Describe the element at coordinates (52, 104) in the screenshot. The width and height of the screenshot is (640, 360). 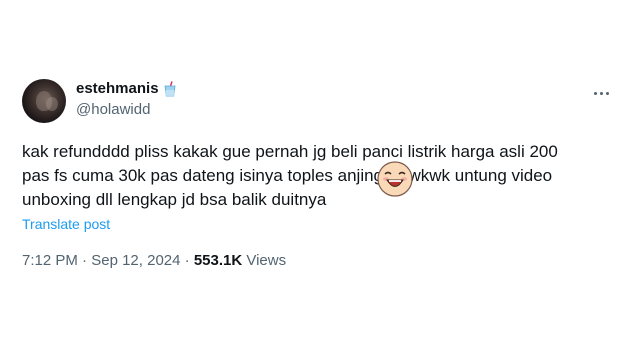
I see `avatar-highlight` at that location.